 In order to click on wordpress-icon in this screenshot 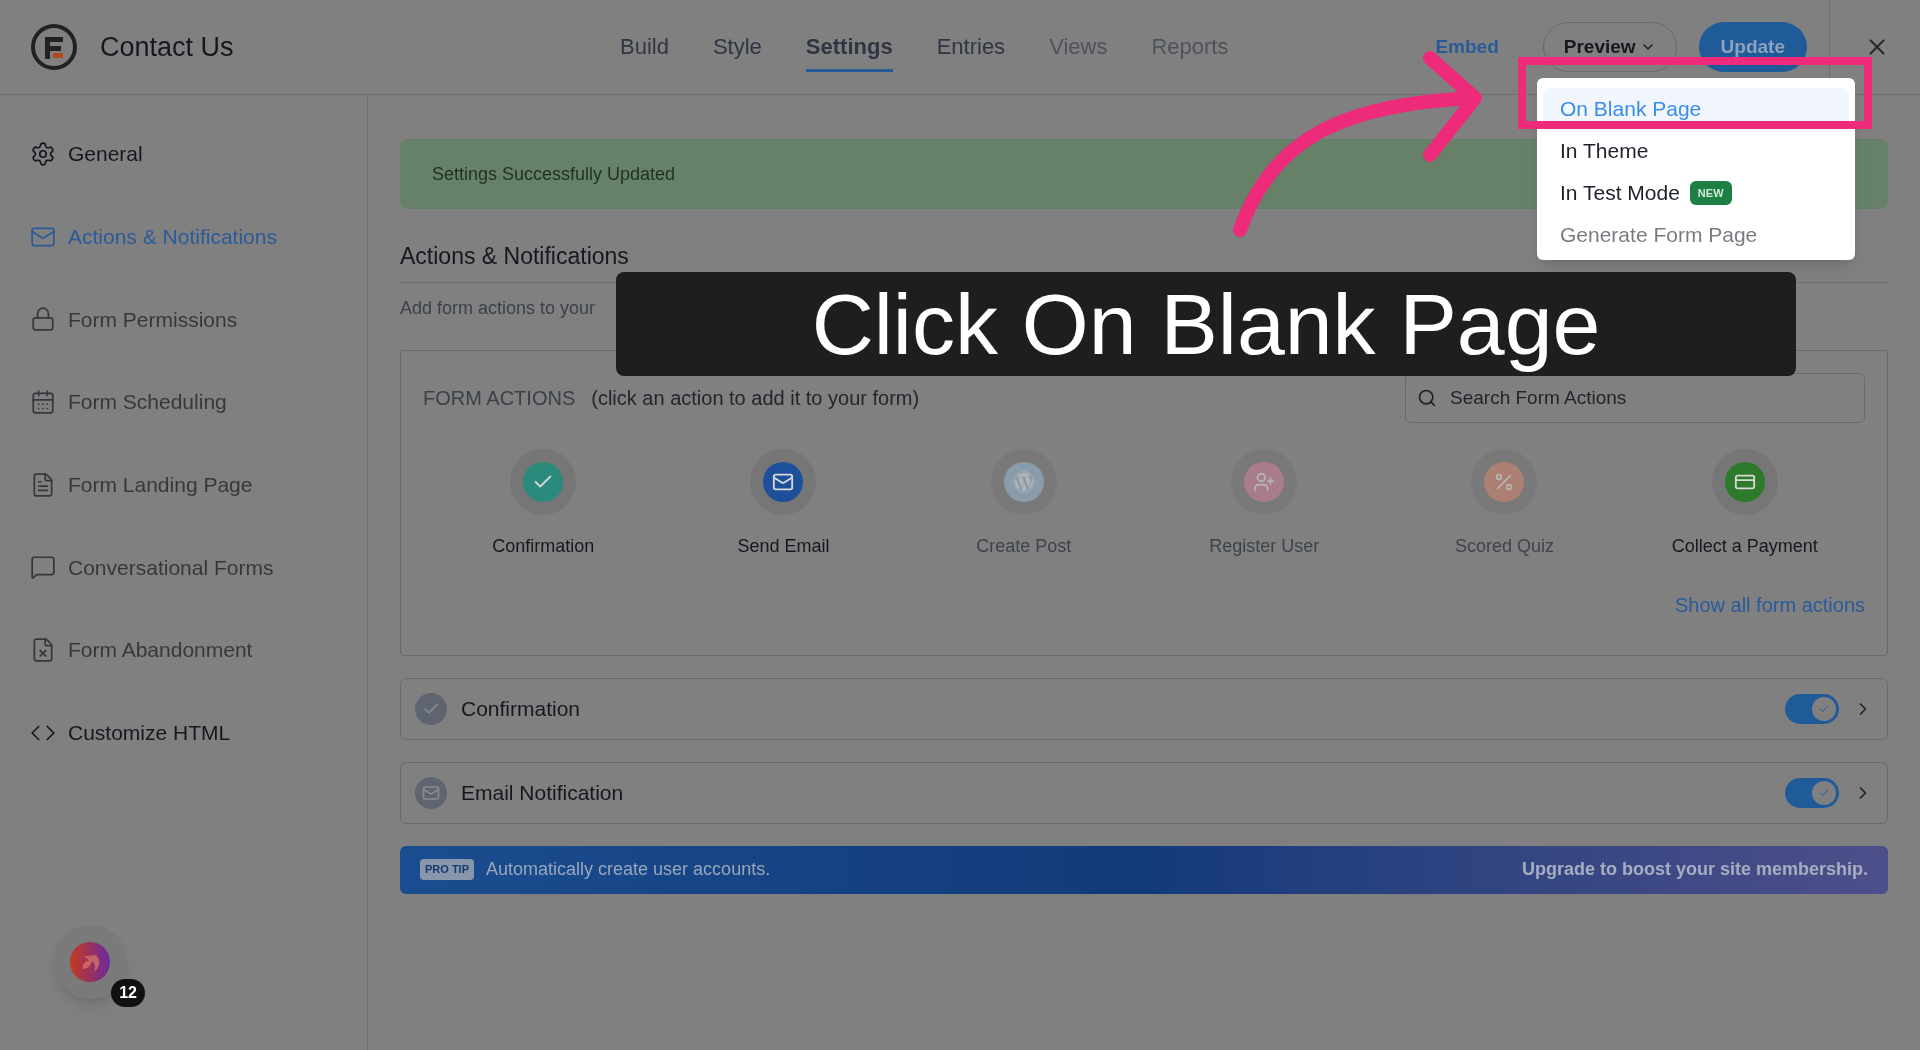, I will do `click(1023, 481)`.